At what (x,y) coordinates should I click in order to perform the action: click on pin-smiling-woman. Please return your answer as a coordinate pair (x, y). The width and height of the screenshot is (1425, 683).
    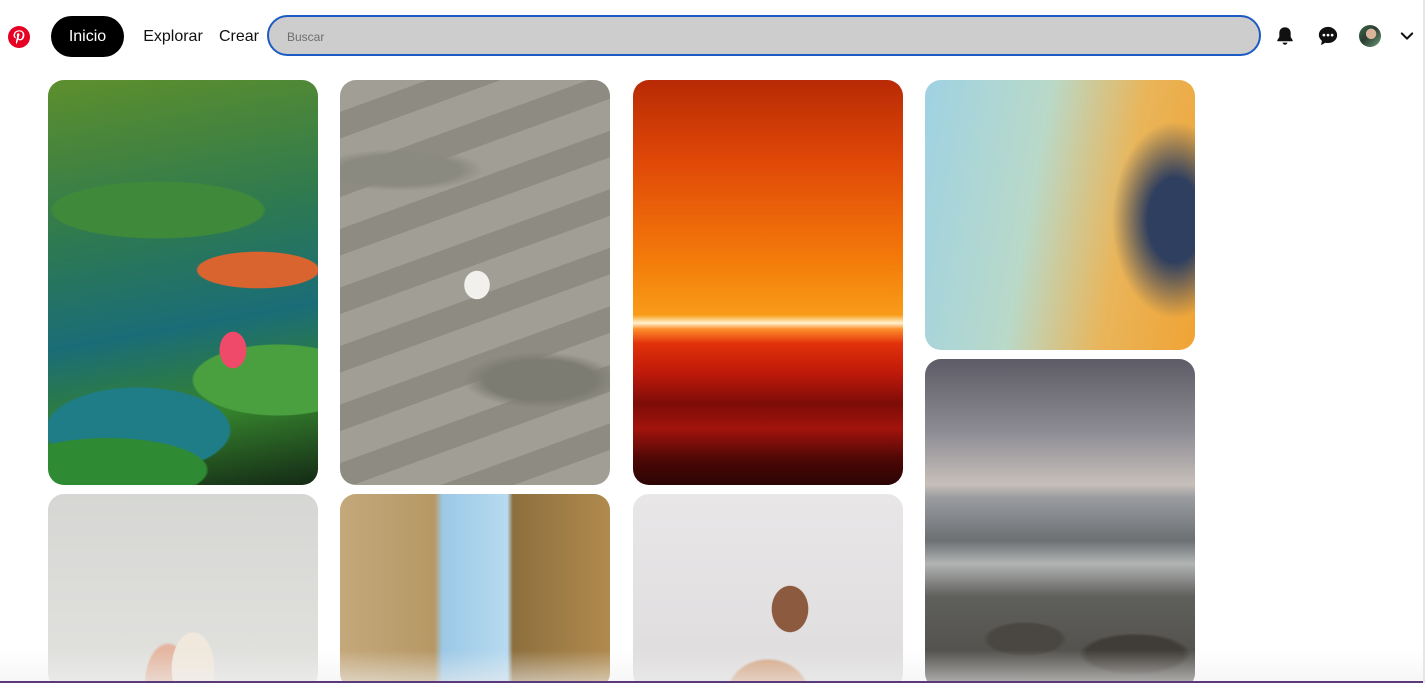
    Looking at the image, I should click on (768, 588).